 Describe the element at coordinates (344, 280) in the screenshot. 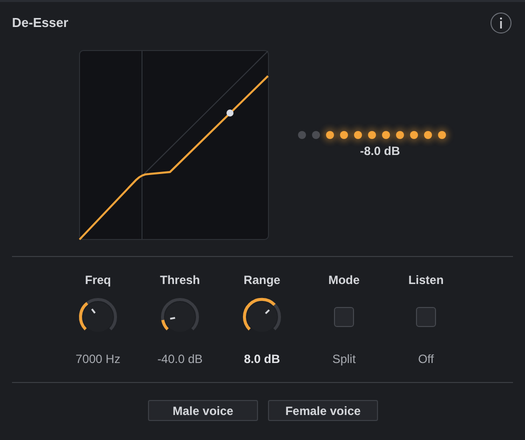

I see `control-label: Mode` at that location.